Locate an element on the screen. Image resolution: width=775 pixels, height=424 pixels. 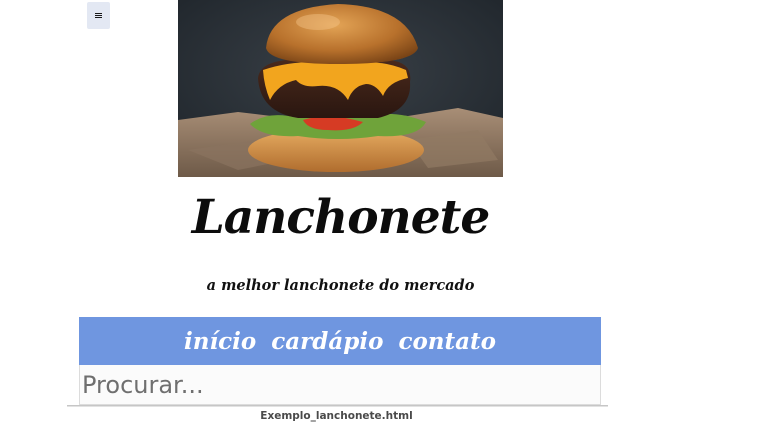
hamburger-menu-icon is located at coordinates (98, 15).